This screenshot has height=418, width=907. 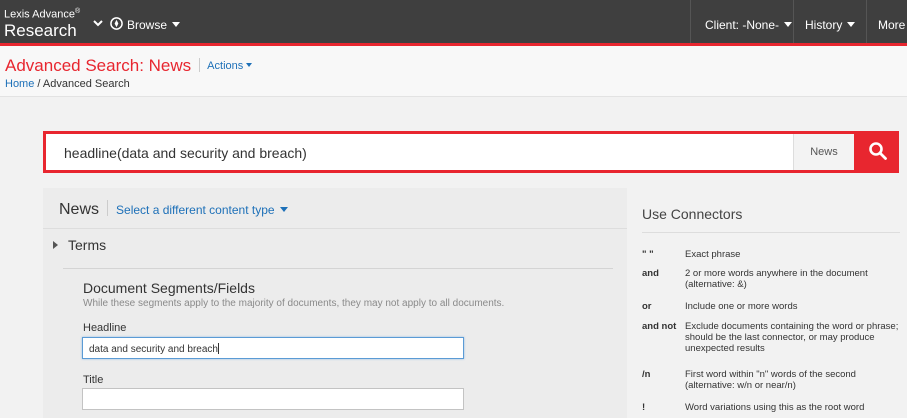 I want to click on product-logo: Lexis Advance® Research, so click(x=42, y=23).